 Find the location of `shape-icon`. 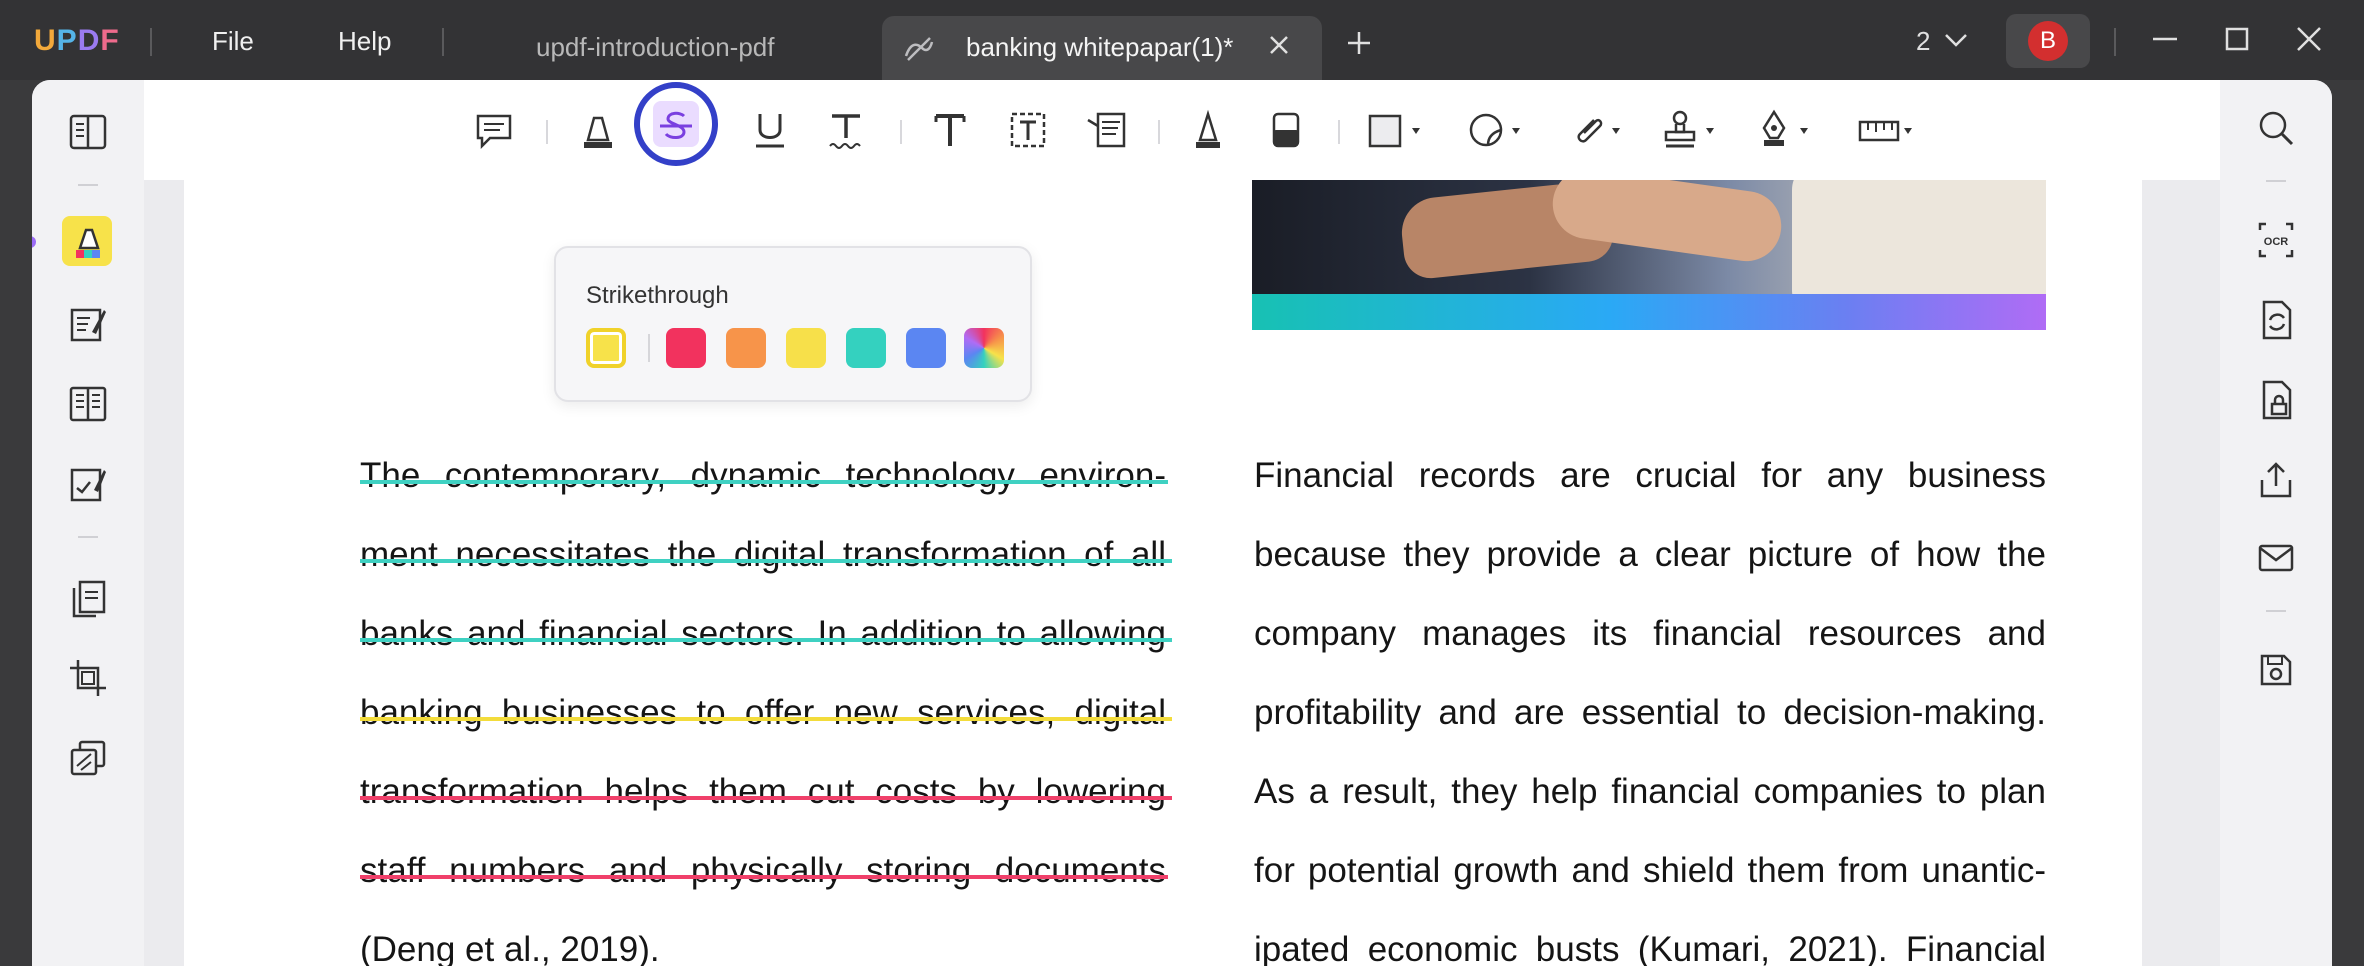

shape-icon is located at coordinates (1396, 132).